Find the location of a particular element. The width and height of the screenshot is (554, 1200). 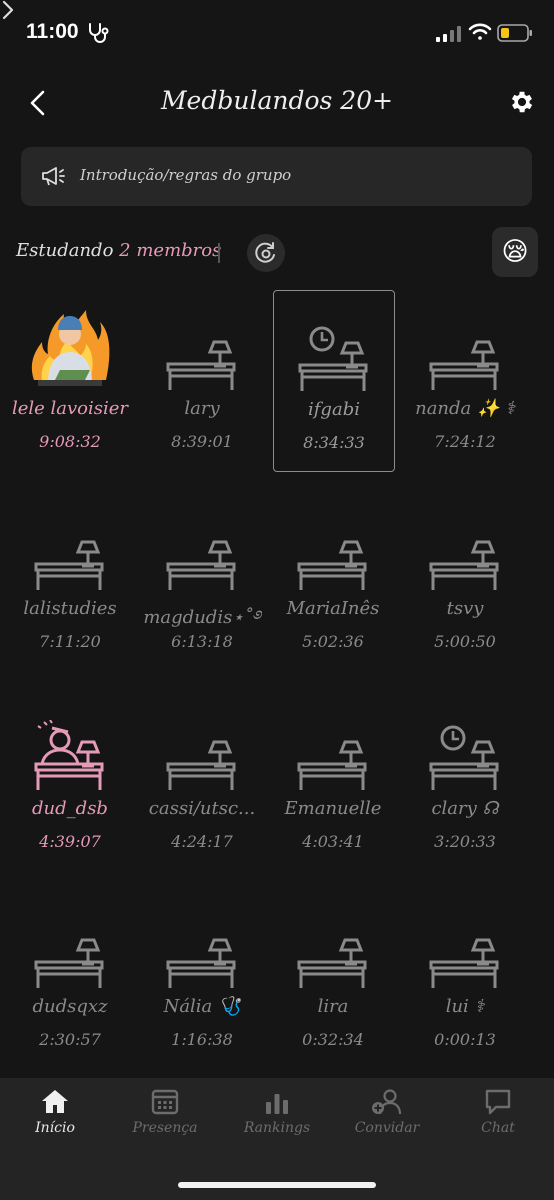

tab-chat: Chat is located at coordinates (498, 1112).